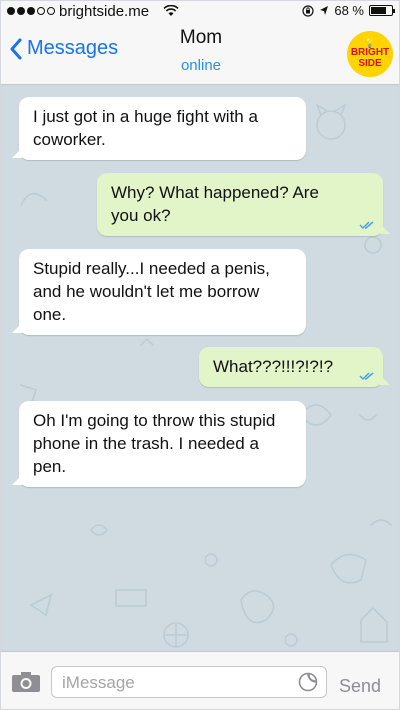  What do you see at coordinates (360, 686) in the screenshot?
I see `send-button: Send` at bounding box center [360, 686].